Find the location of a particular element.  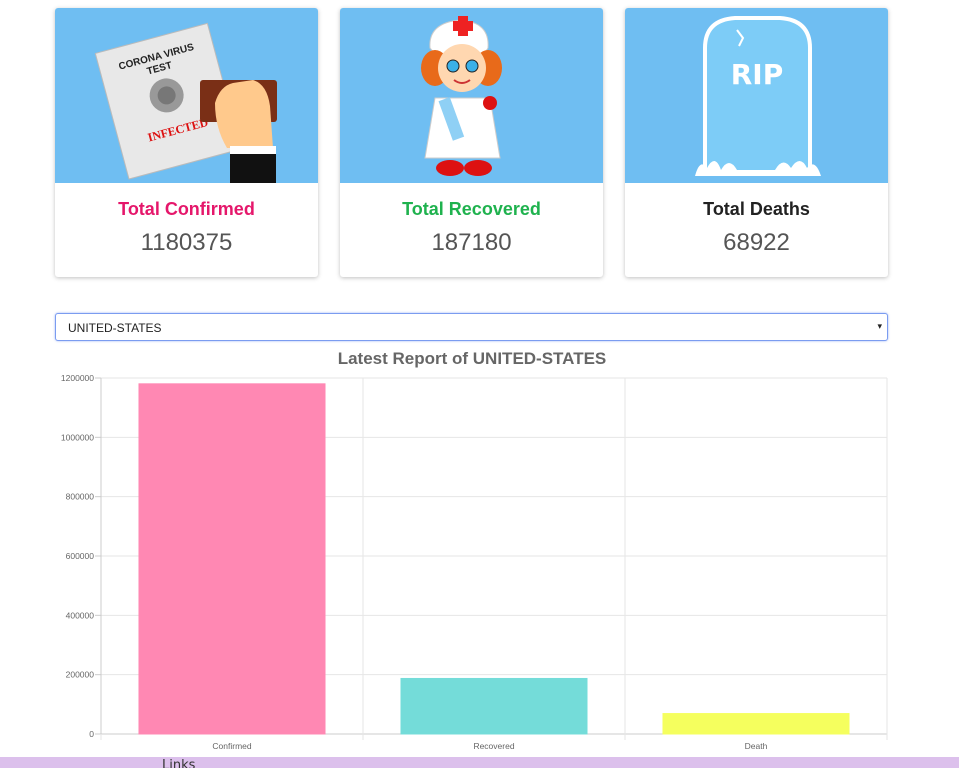

bar-death is located at coordinates (756, 724).